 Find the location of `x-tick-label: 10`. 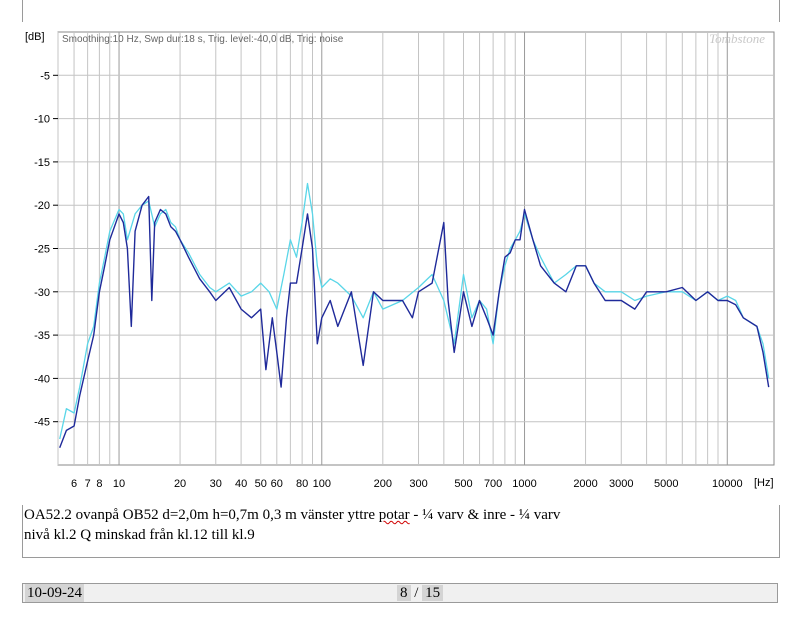

x-tick-label: 10 is located at coordinates (119, 484).